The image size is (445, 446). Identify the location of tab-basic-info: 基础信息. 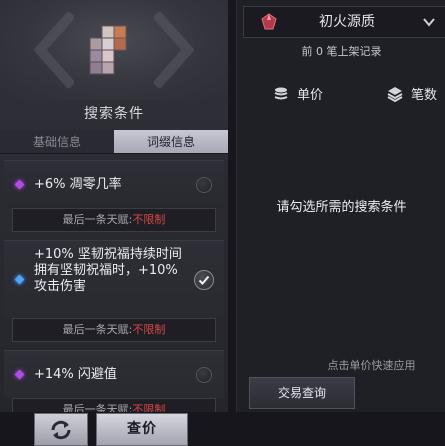
(57, 142).